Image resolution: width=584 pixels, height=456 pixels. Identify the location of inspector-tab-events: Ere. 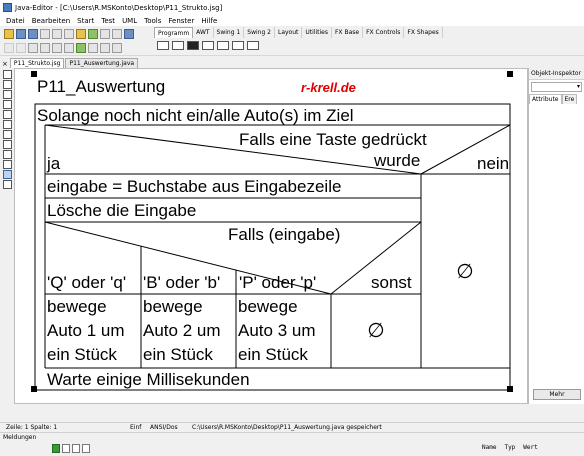
(569, 99).